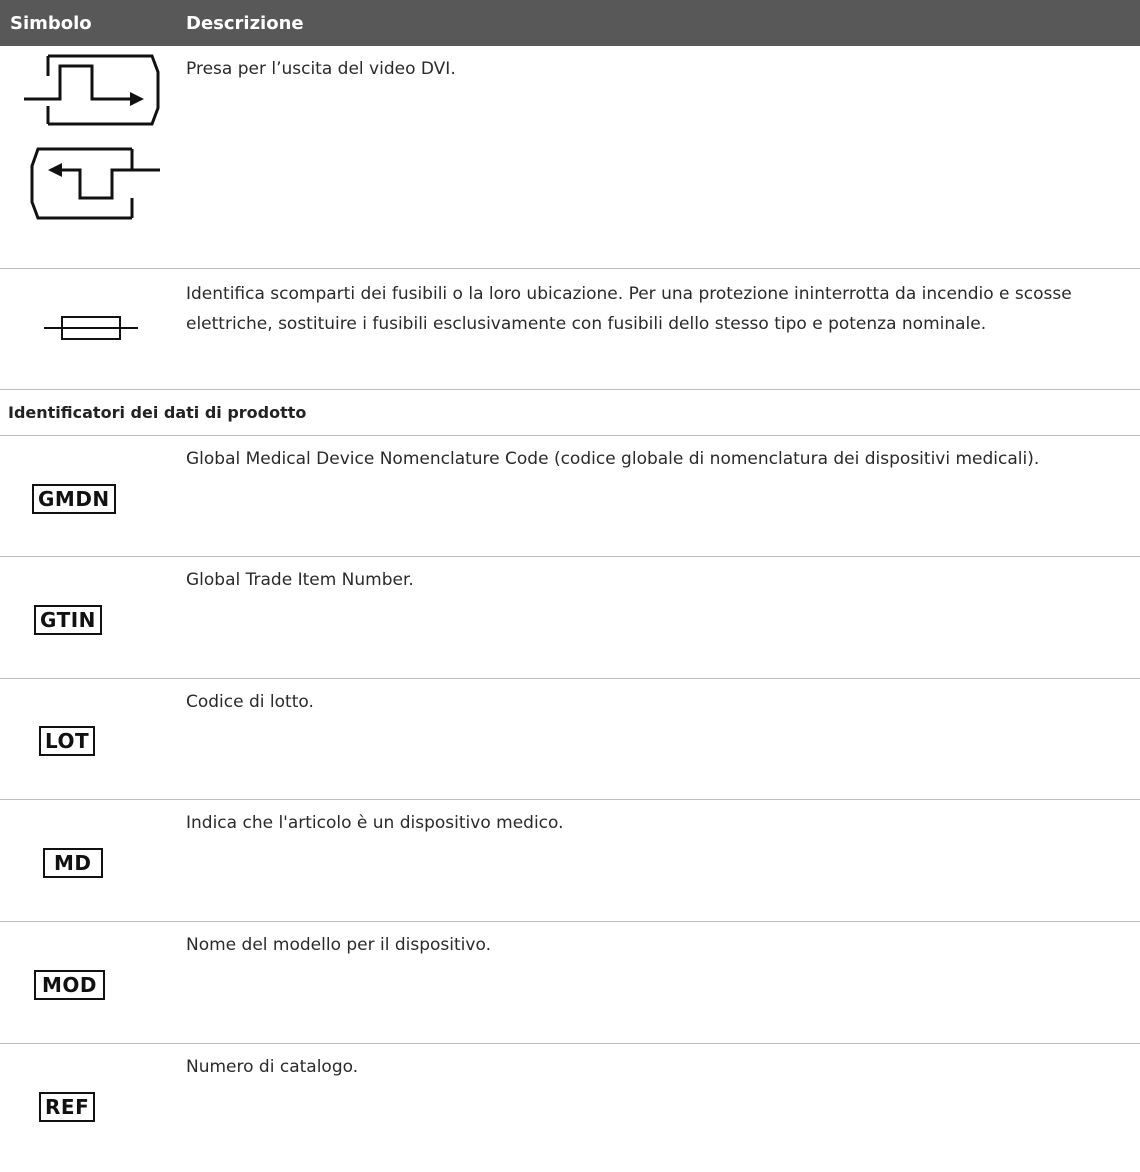 This screenshot has width=1140, height=1172. Describe the element at coordinates (272, 1067) in the screenshot. I see `row-description: Numero di catalogo.` at that location.